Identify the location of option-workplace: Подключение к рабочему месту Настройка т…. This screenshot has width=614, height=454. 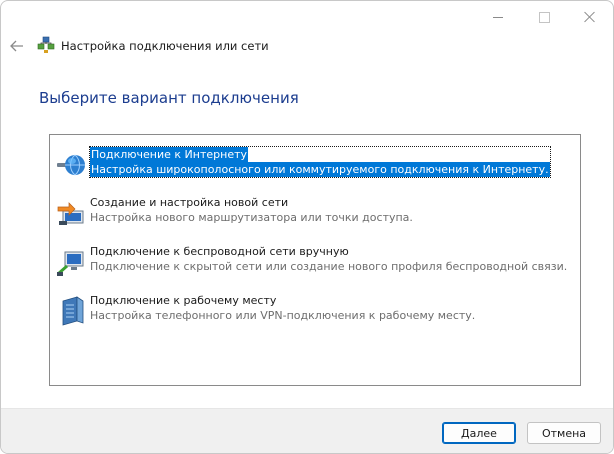
(315, 310).